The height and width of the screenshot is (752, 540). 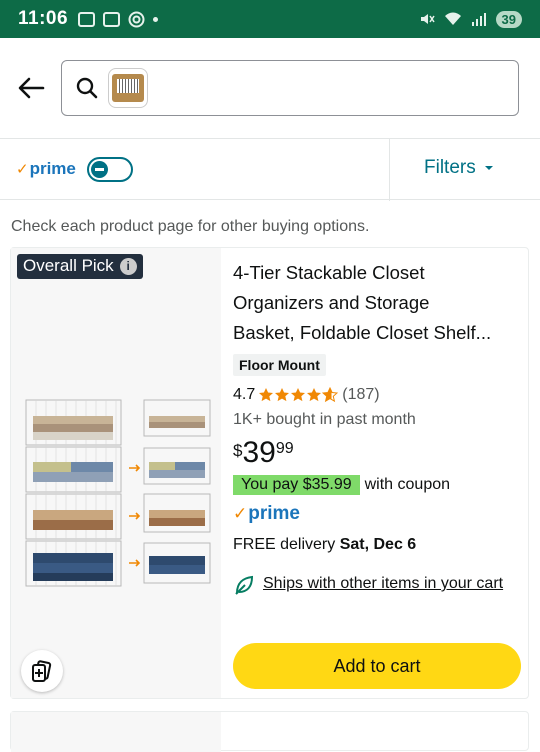 What do you see at coordinates (368, 583) in the screenshot?
I see `ships-link: Ships with other items in your cart` at bounding box center [368, 583].